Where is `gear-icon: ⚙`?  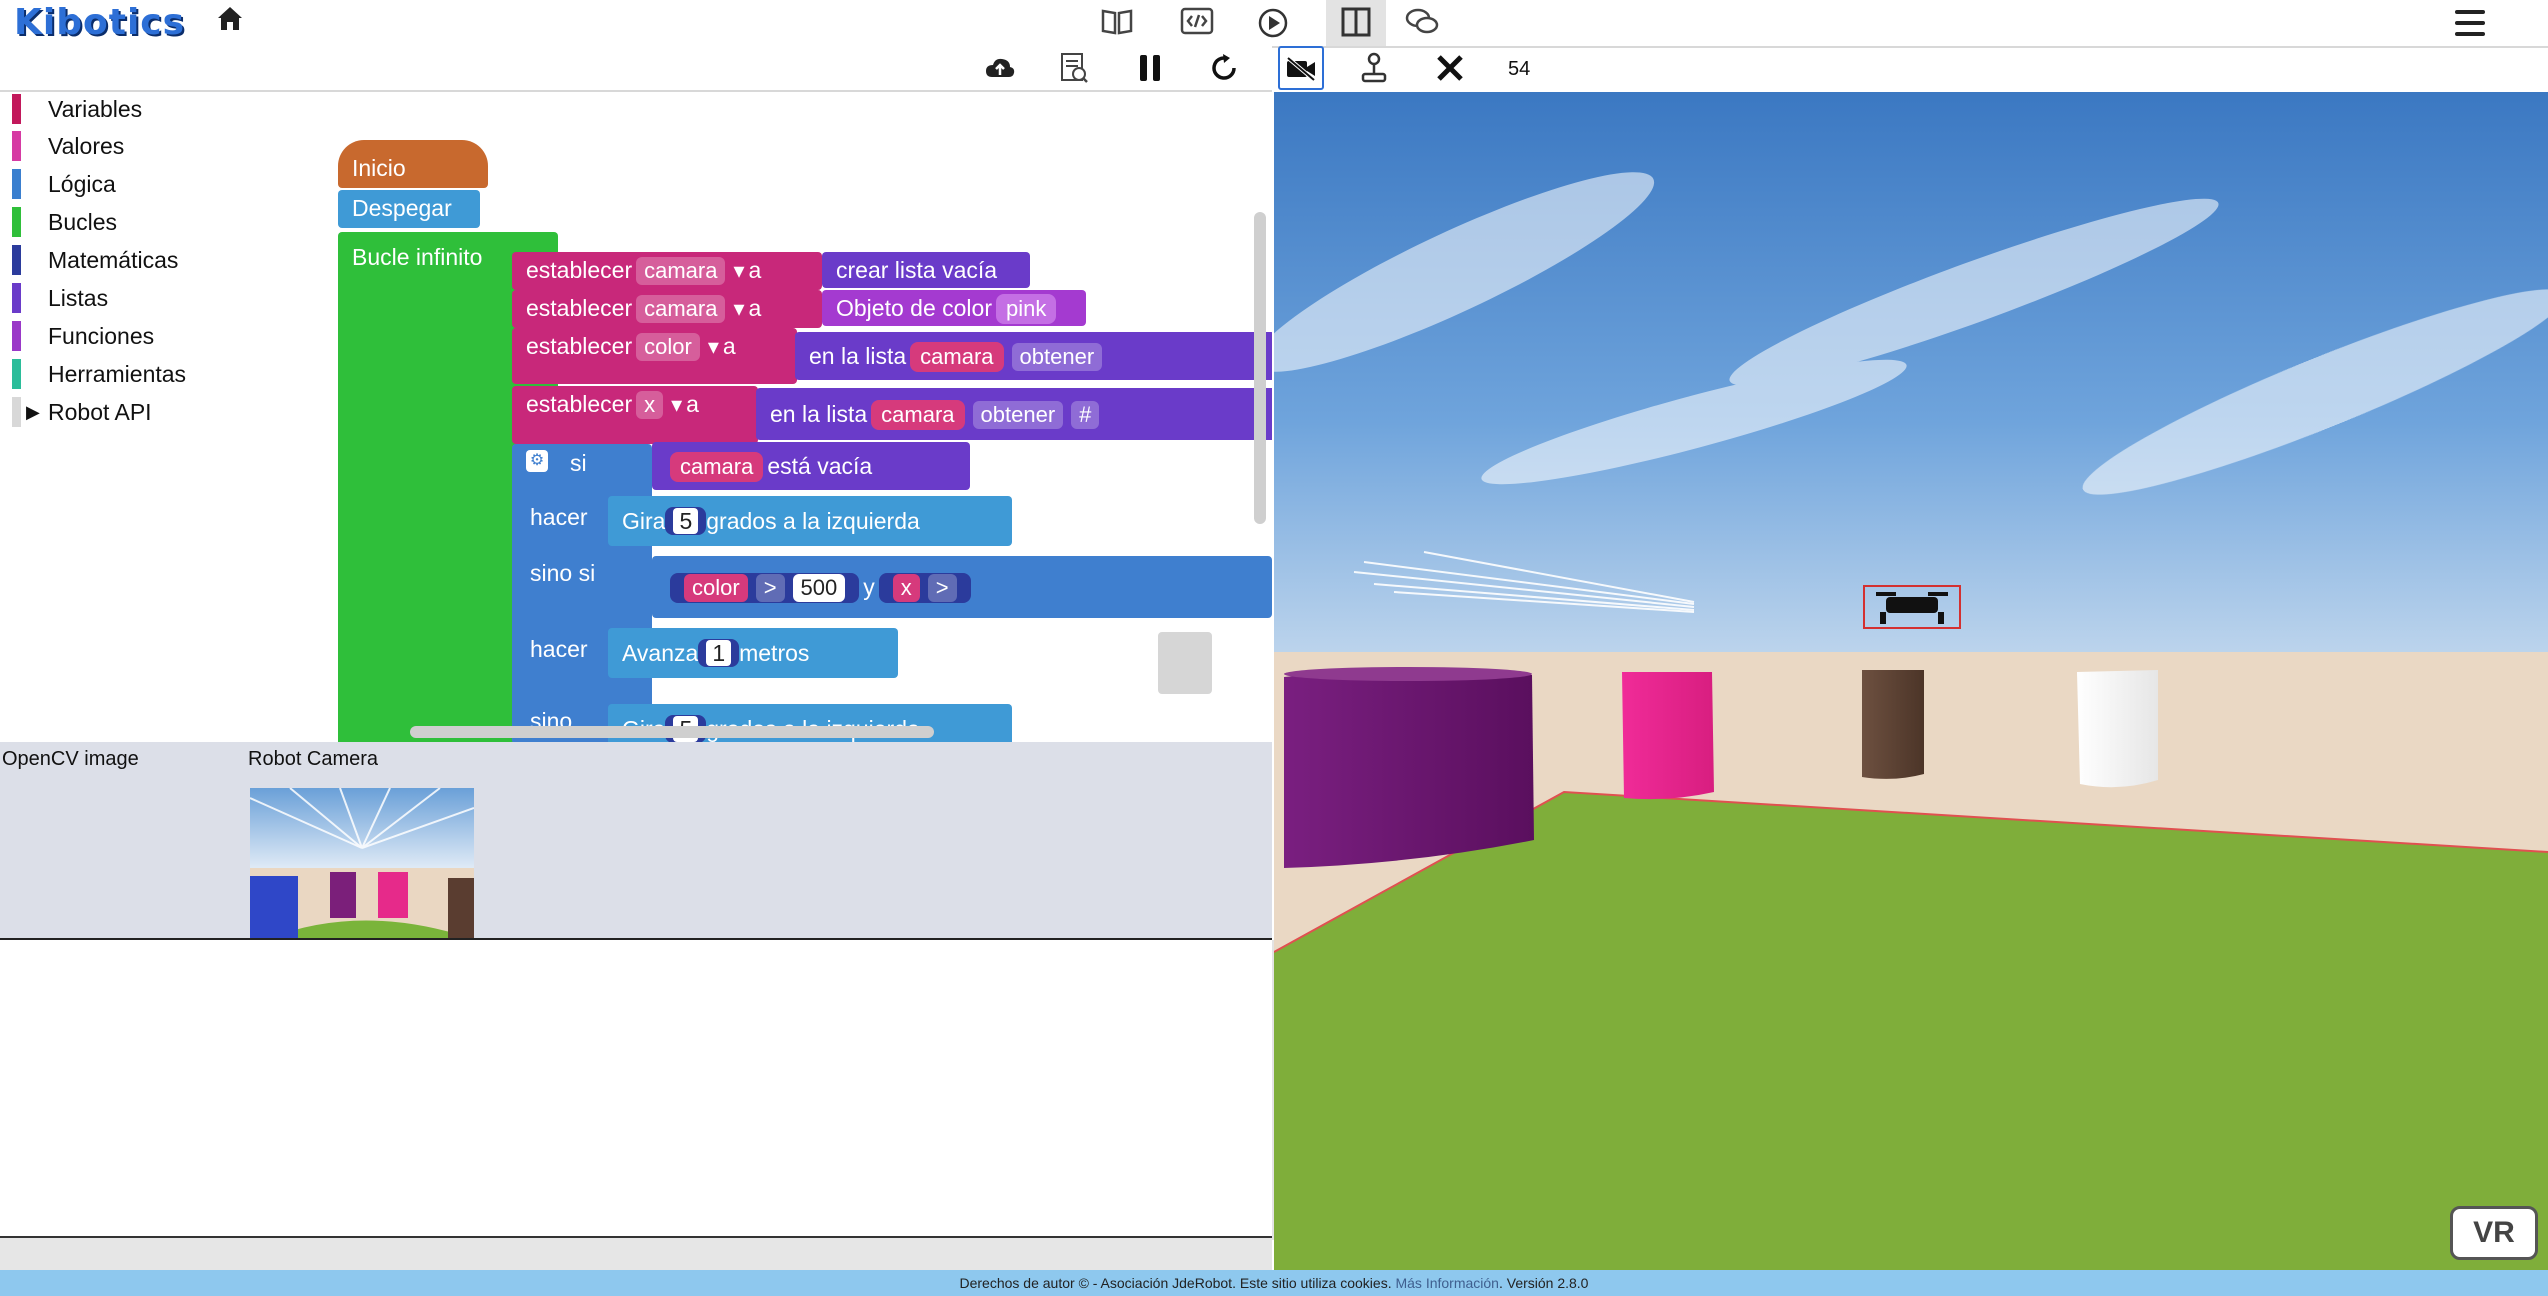 gear-icon: ⚙ is located at coordinates (537, 461).